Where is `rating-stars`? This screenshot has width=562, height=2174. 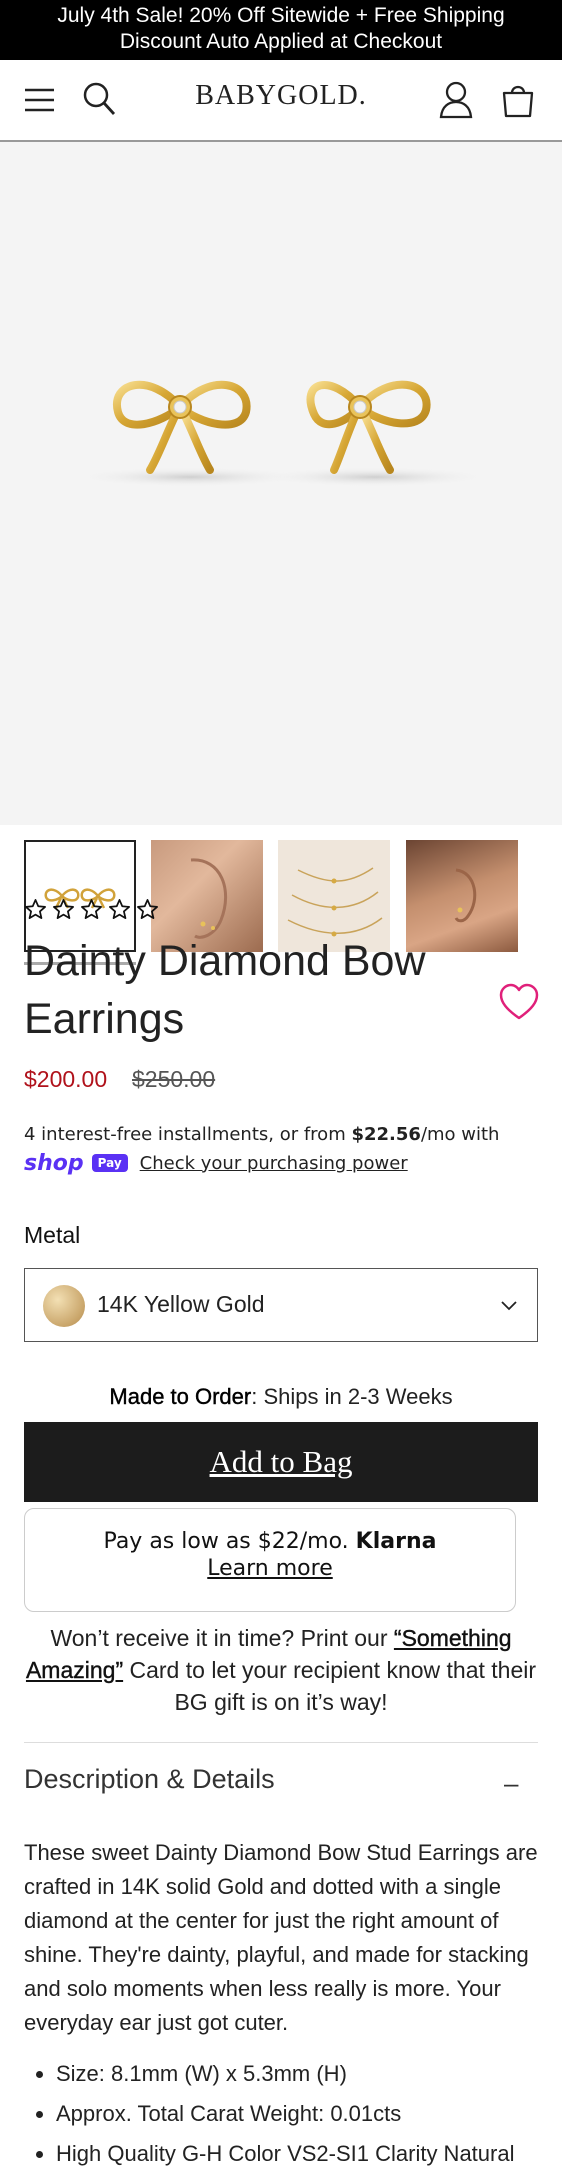
rating-stars is located at coordinates (91, 912).